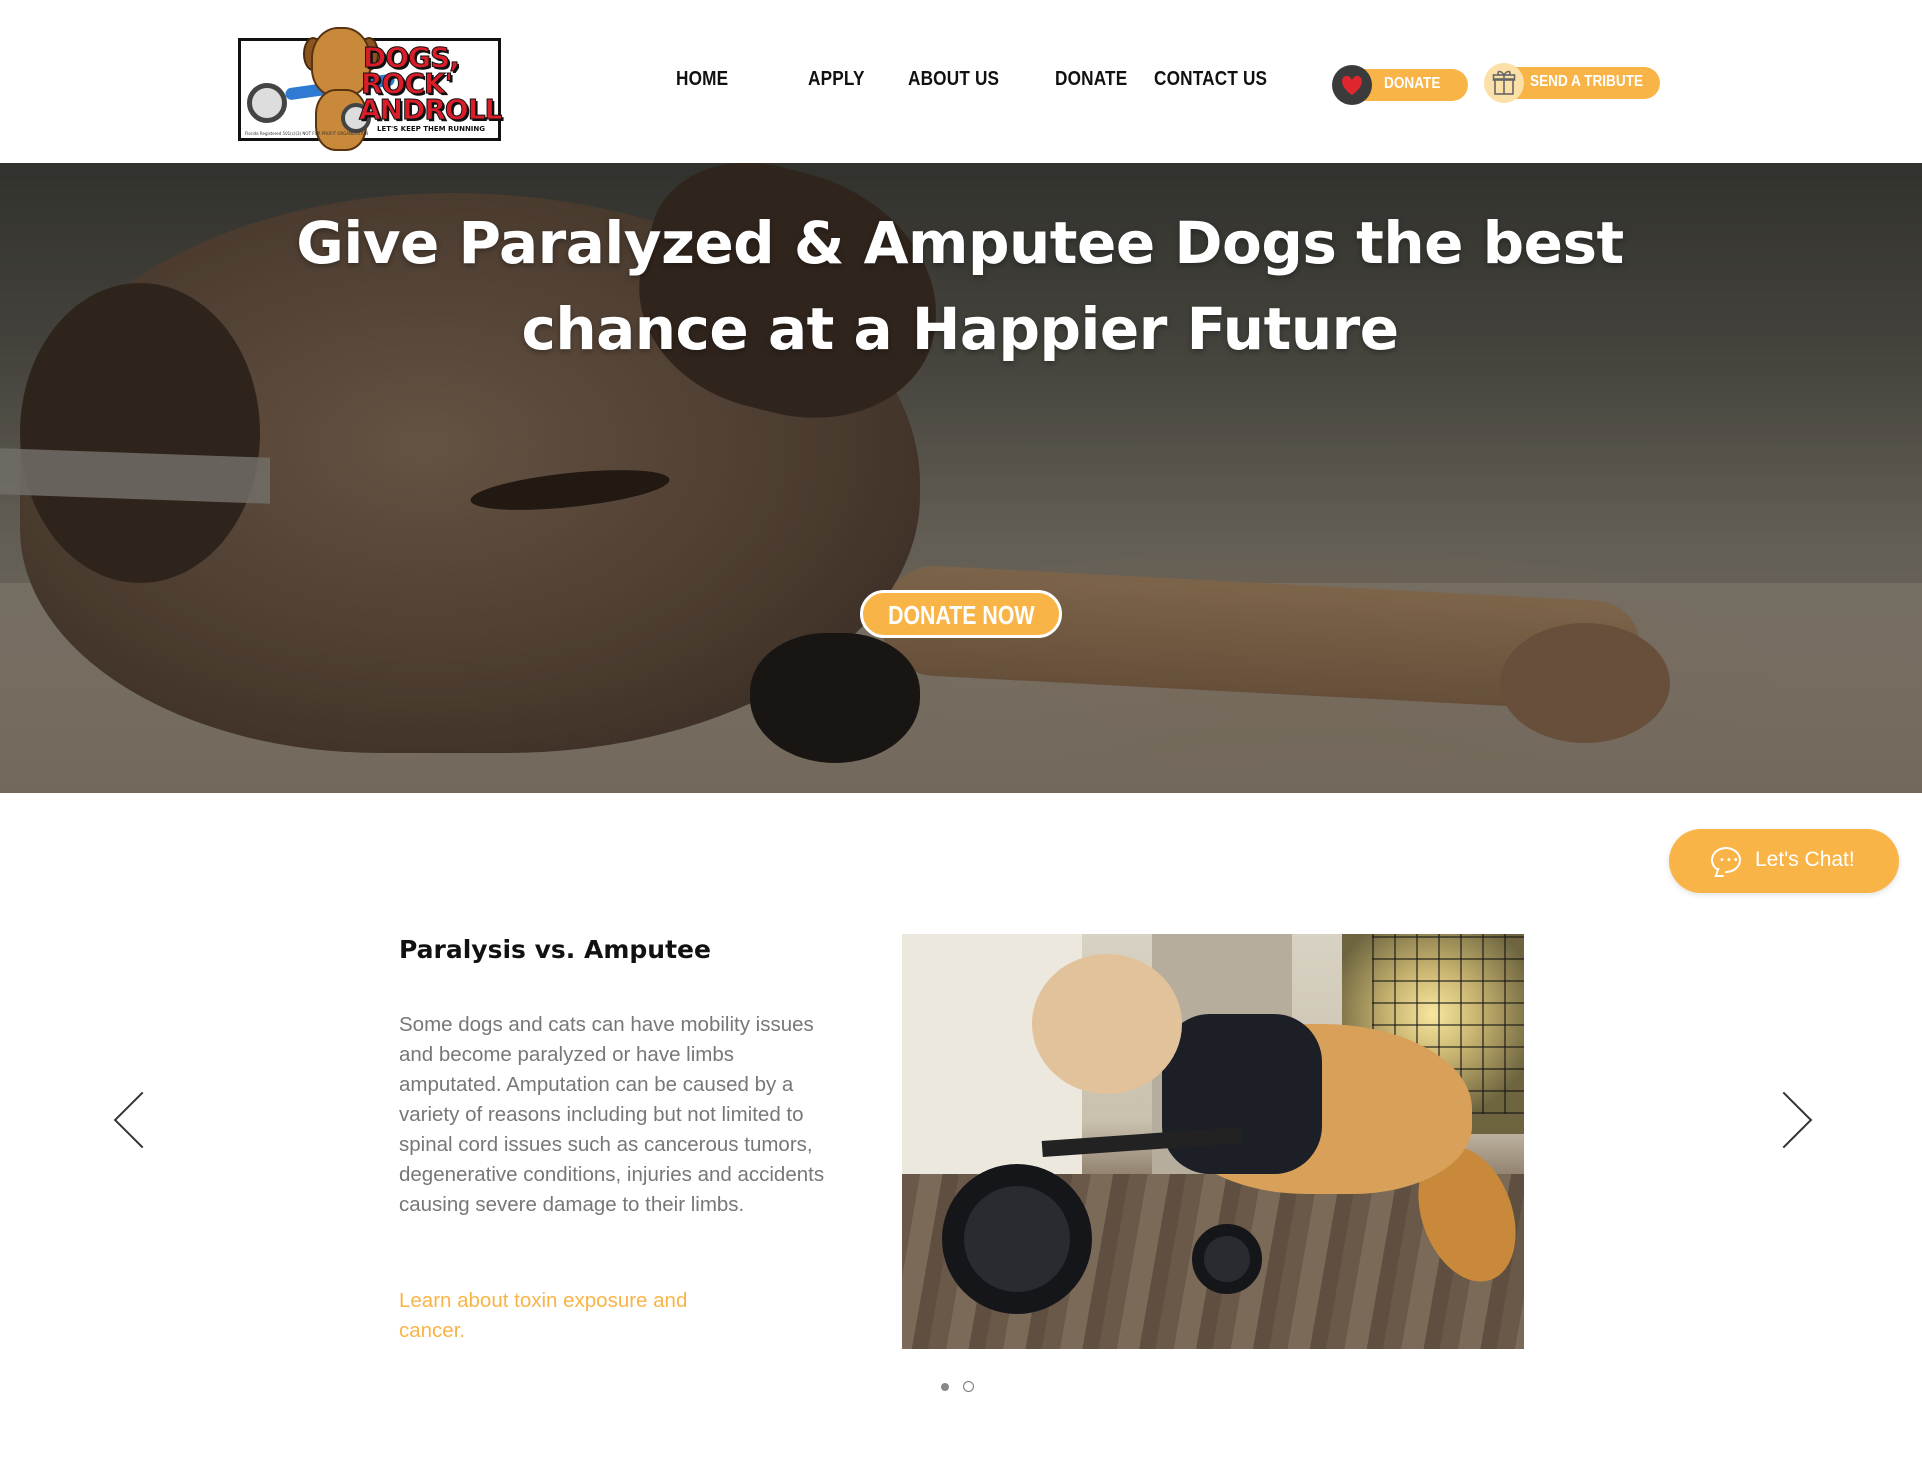 The width and height of the screenshot is (1922, 1484). I want to click on slide-photo-dog-wheelchair, so click(1213, 1141).